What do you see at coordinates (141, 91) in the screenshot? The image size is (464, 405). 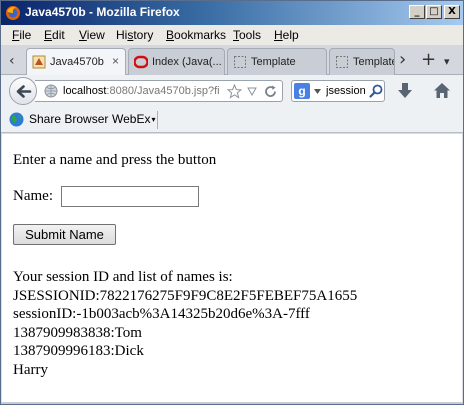 I see `url-text: localhost:8080/Java4570b.jsp?fi` at bounding box center [141, 91].